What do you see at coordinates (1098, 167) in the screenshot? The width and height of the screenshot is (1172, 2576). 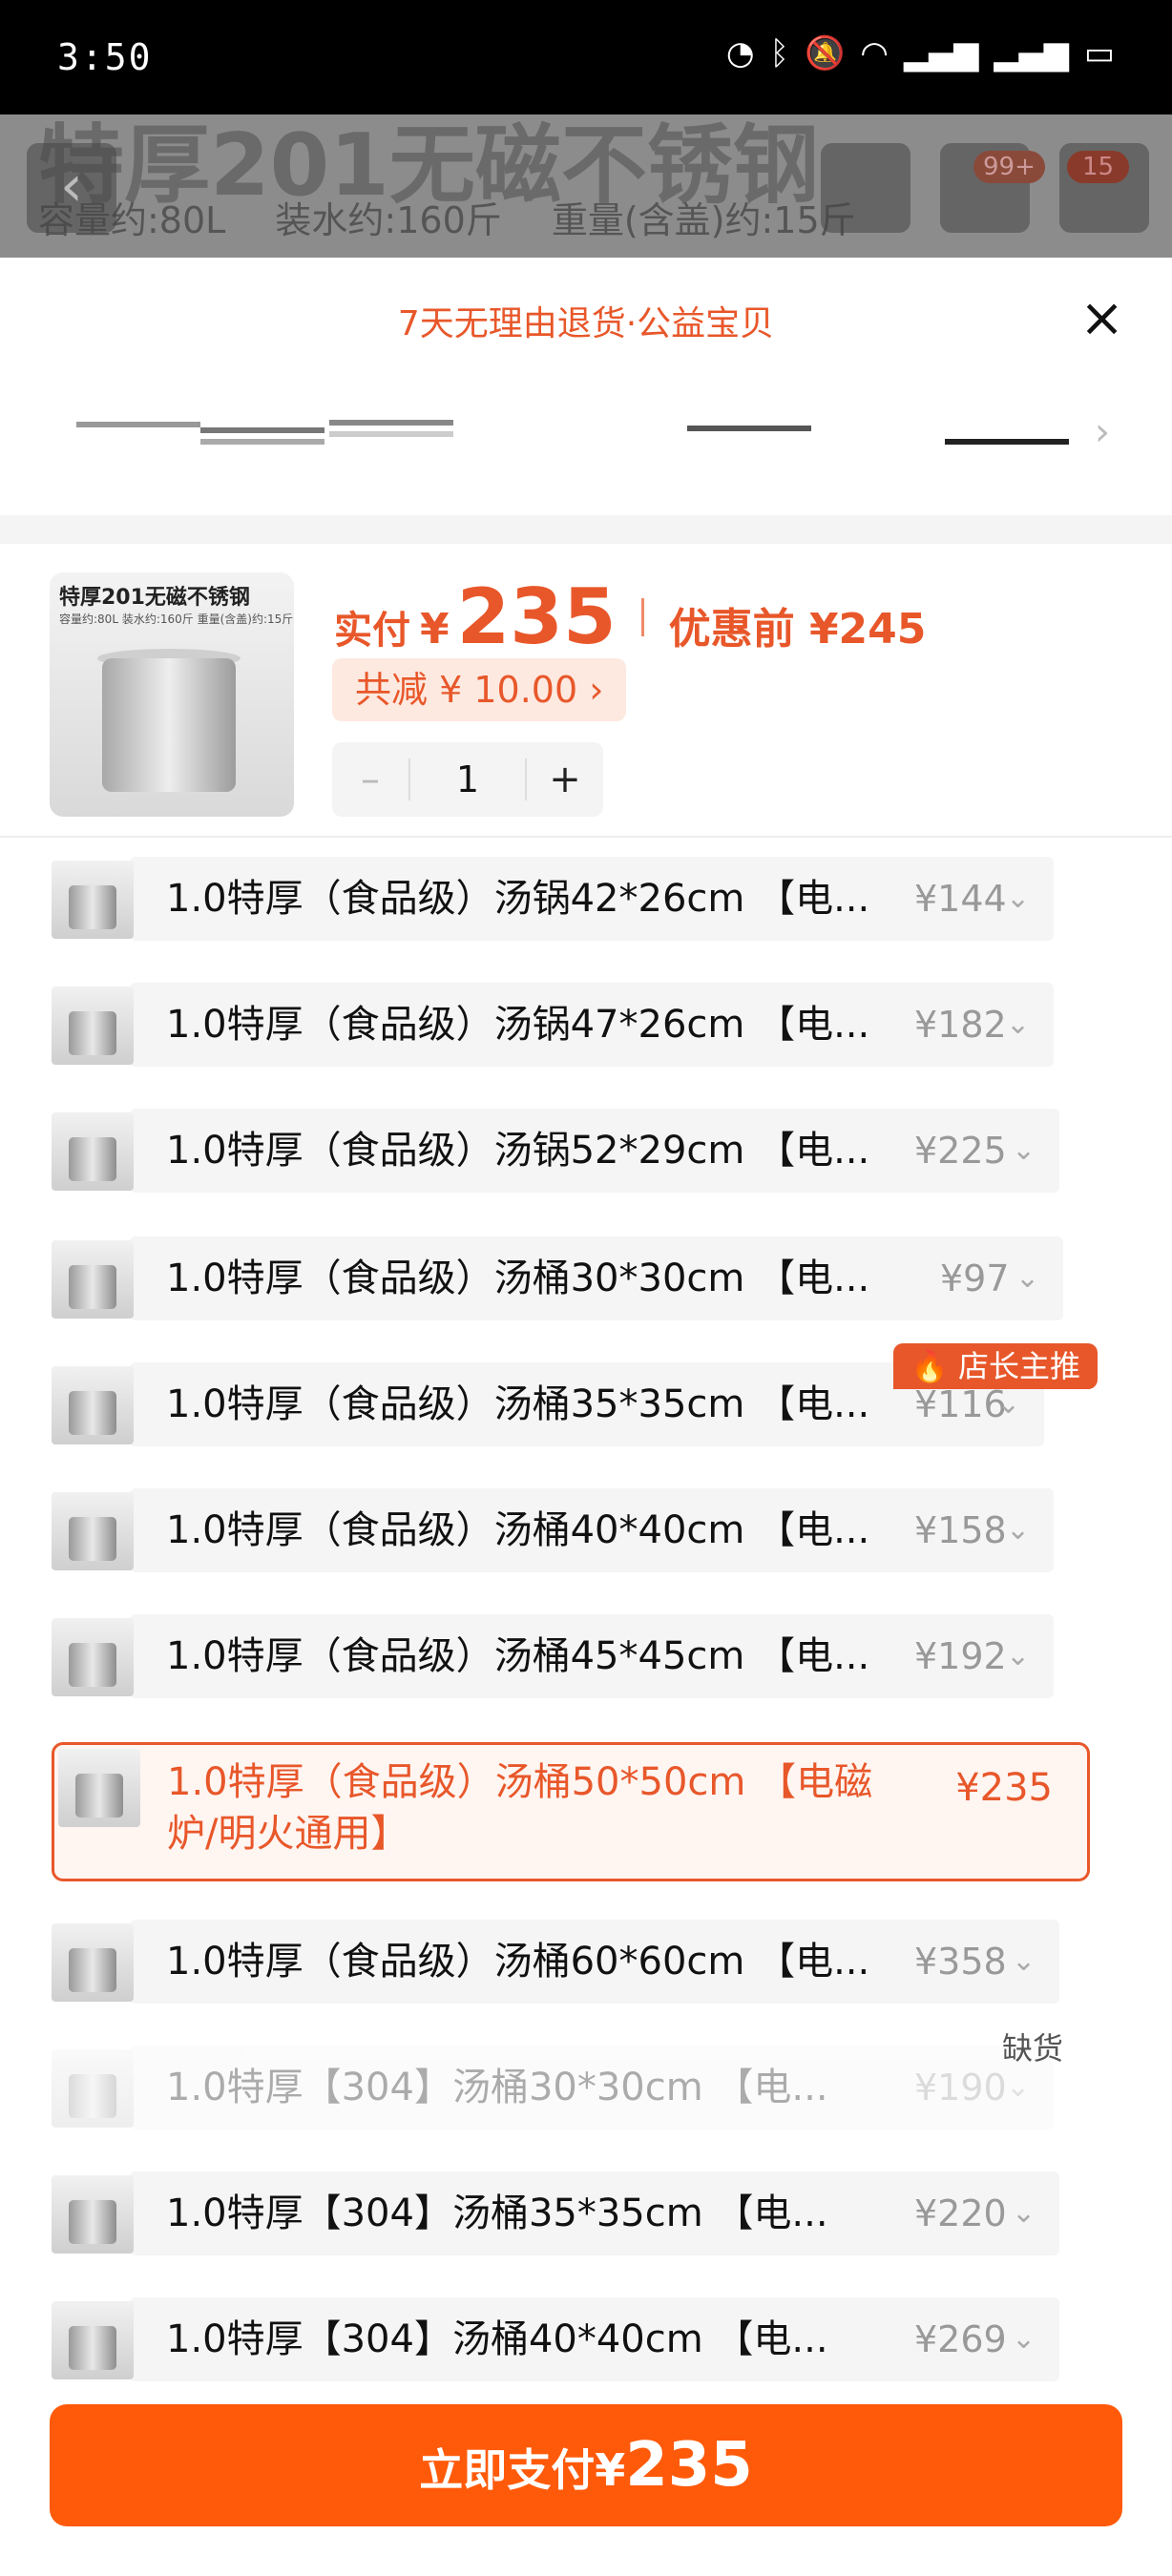 I see `message-badge: 15` at bounding box center [1098, 167].